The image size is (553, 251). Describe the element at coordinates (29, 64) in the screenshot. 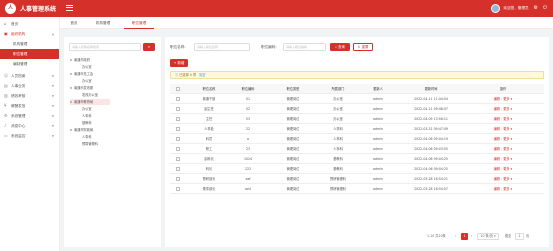

I see `sidebar-subitem-staffing: 编制管理` at that location.